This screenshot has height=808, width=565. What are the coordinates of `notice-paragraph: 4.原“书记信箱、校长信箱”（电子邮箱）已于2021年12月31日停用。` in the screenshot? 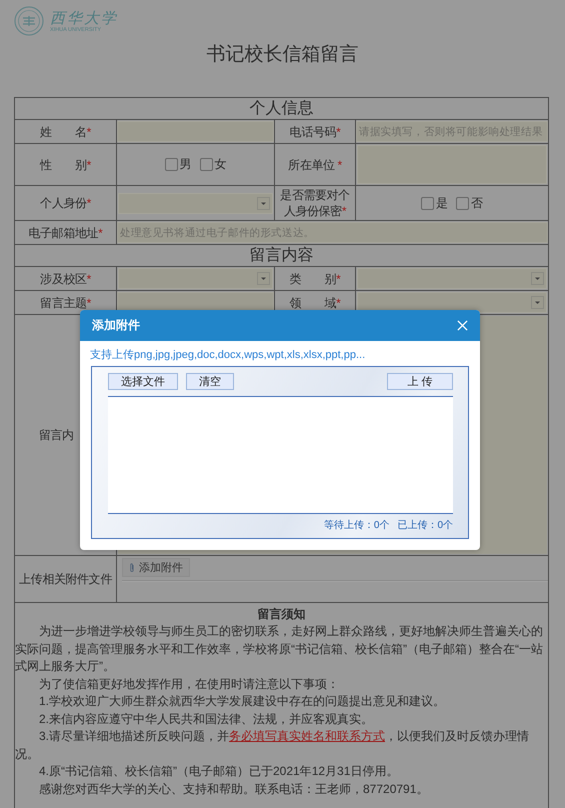 It's located at (219, 771).